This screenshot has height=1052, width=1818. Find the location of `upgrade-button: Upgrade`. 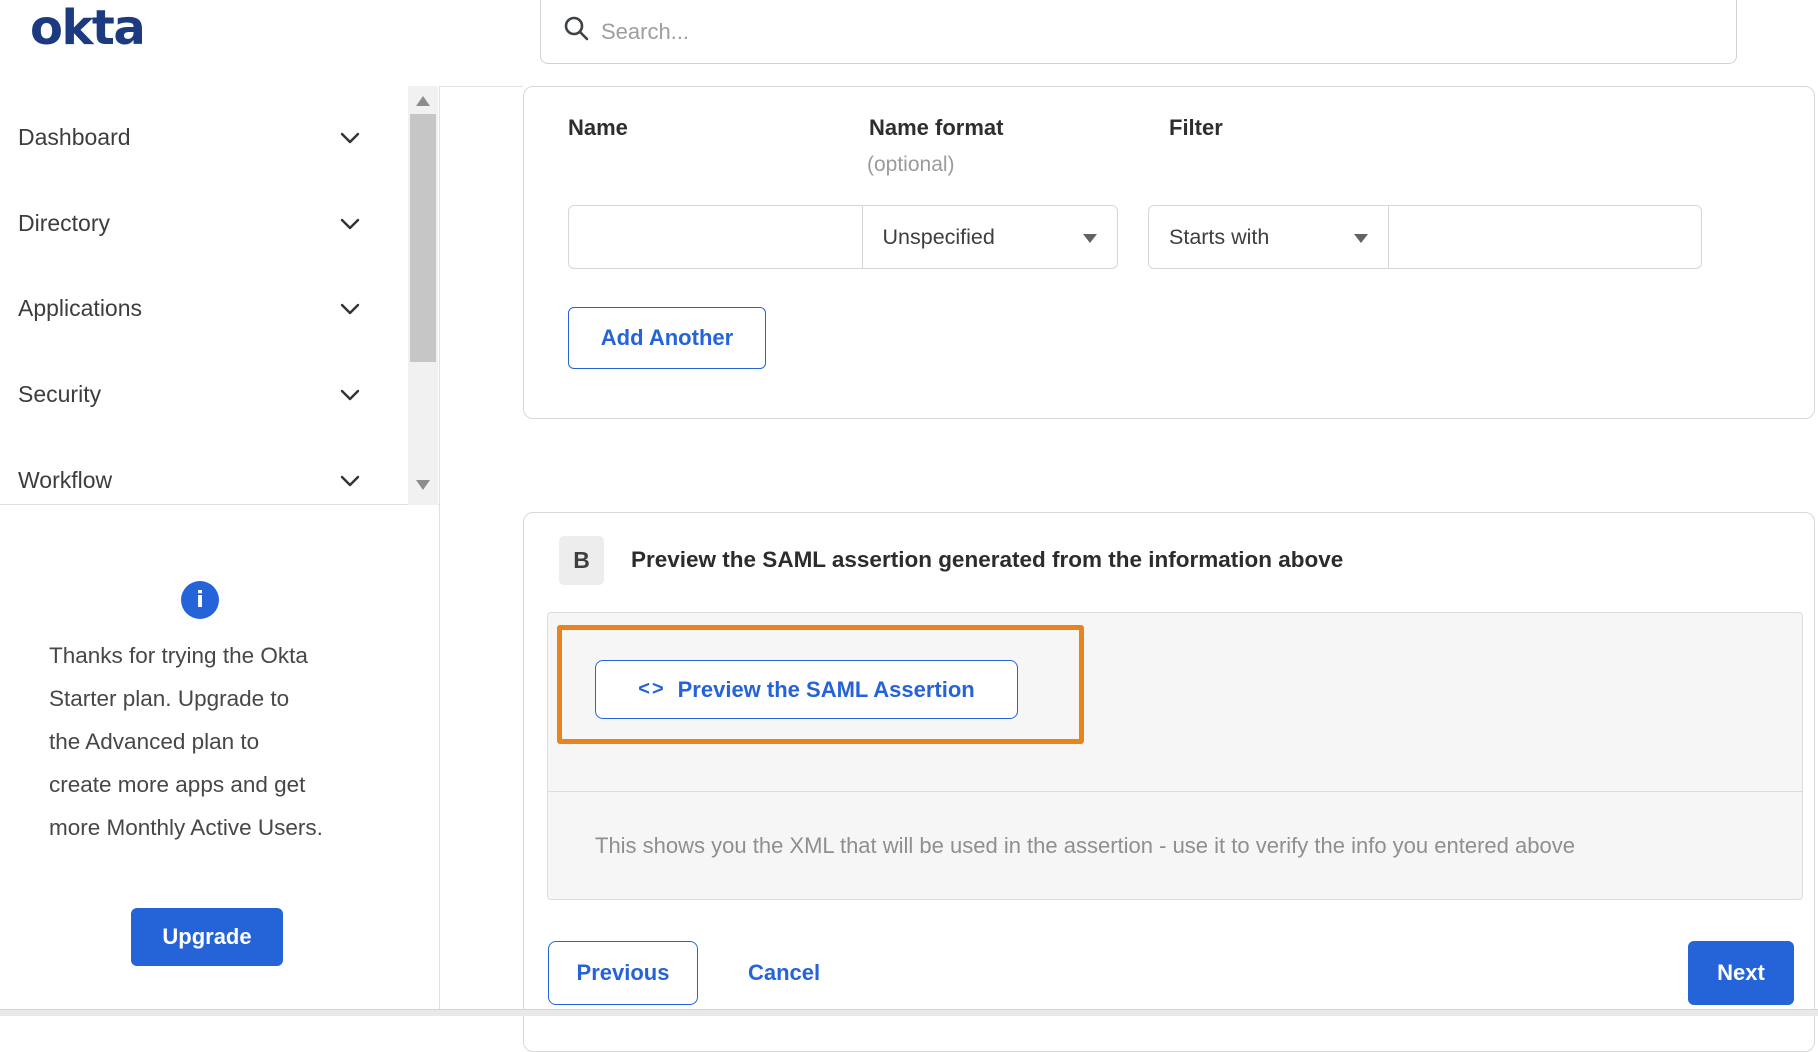

upgrade-button: Upgrade is located at coordinates (207, 937).